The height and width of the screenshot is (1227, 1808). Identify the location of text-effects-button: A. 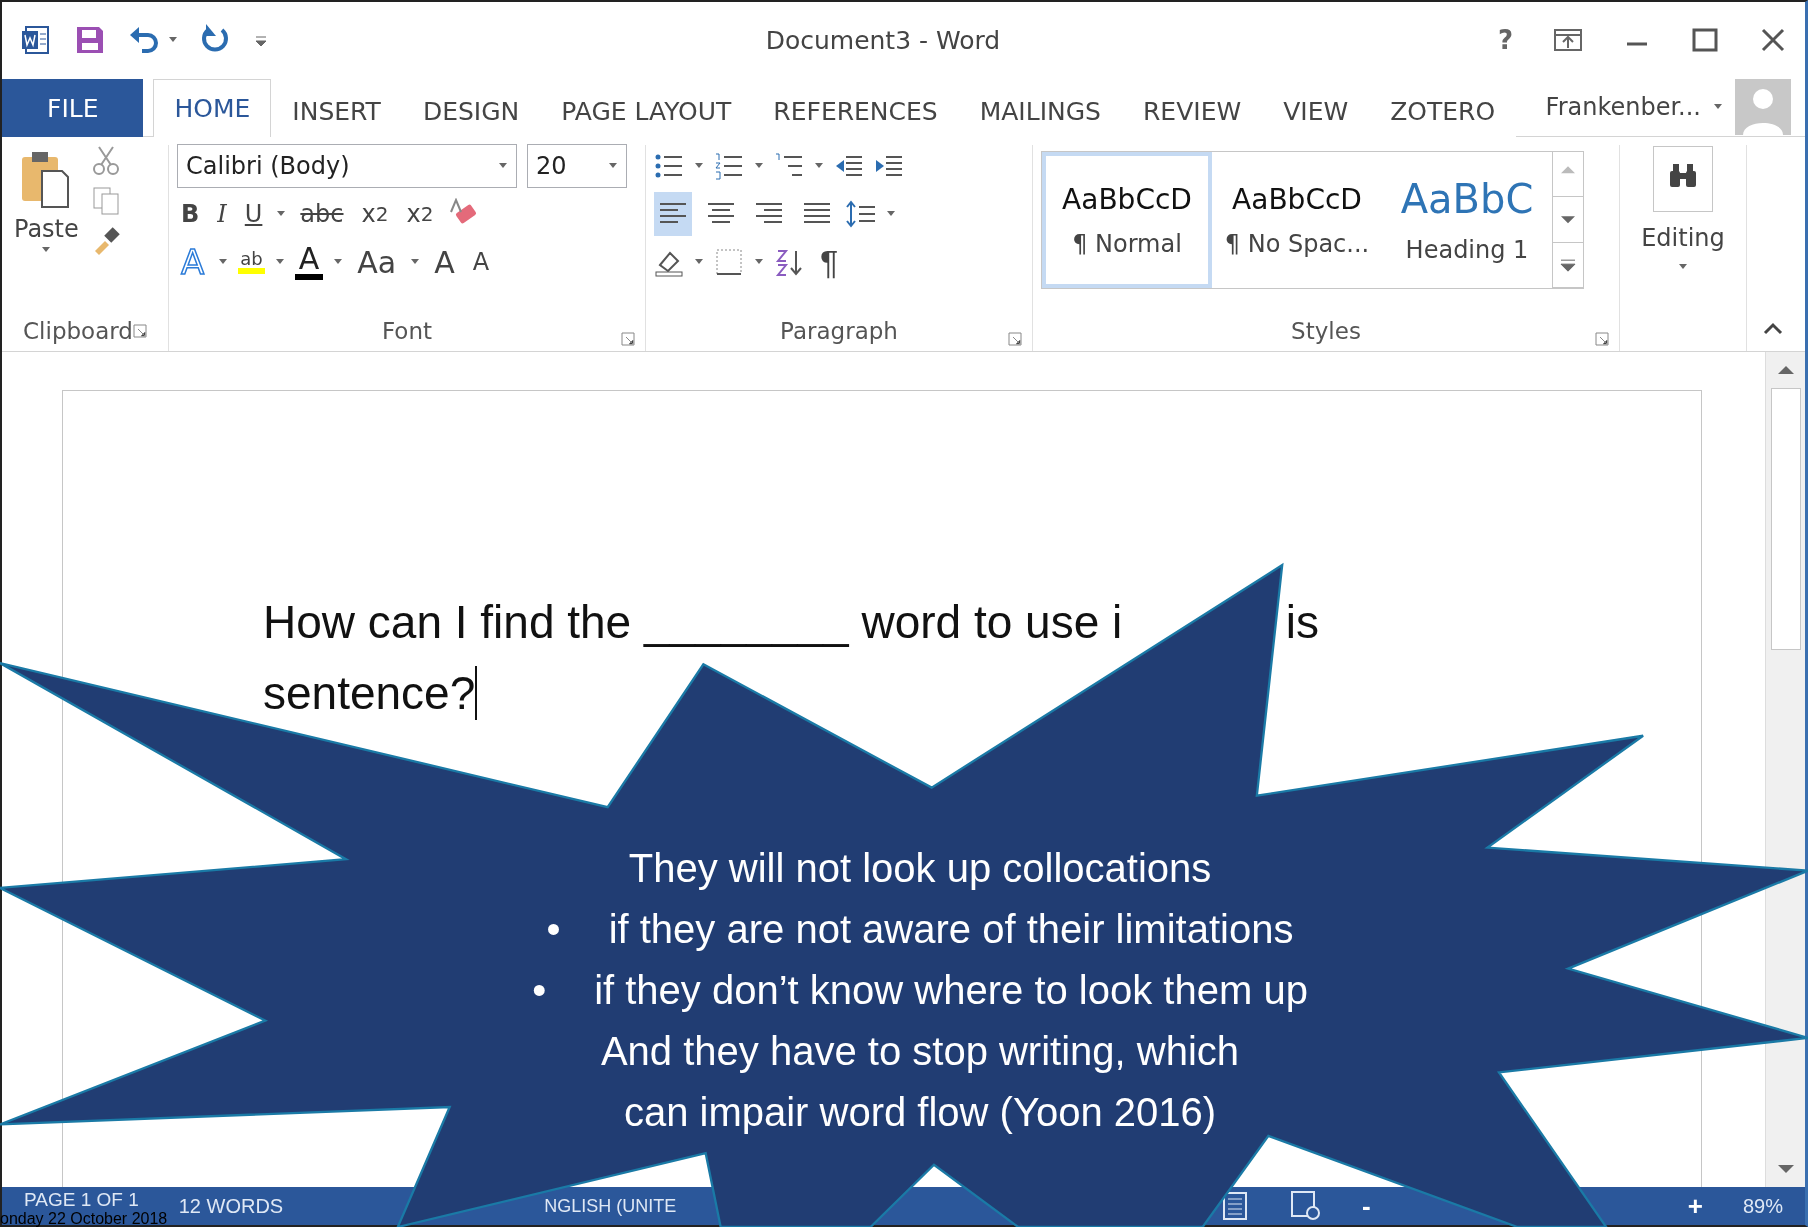
(193, 262).